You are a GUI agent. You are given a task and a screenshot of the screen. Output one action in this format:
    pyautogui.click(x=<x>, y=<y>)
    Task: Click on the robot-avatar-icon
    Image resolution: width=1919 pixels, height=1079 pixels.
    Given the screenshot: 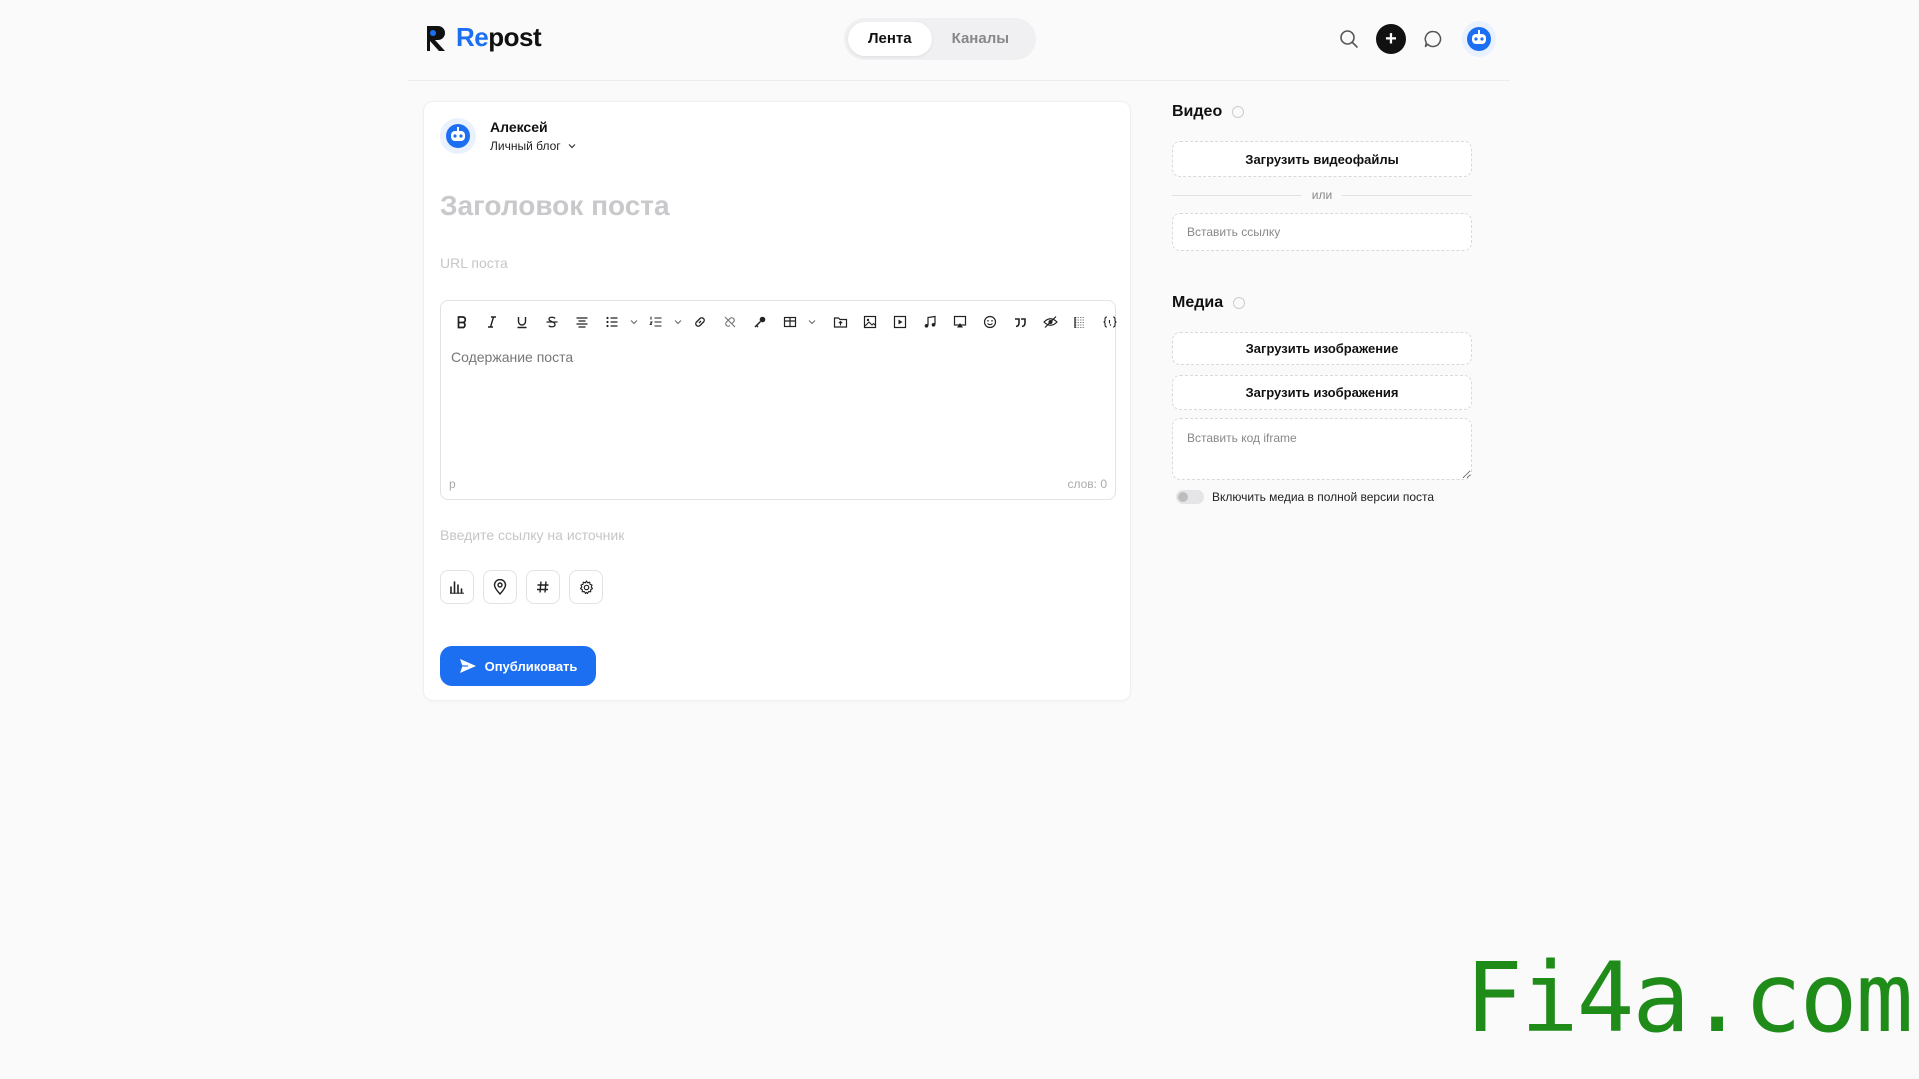 What is the action you would take?
    pyautogui.click(x=1479, y=39)
    